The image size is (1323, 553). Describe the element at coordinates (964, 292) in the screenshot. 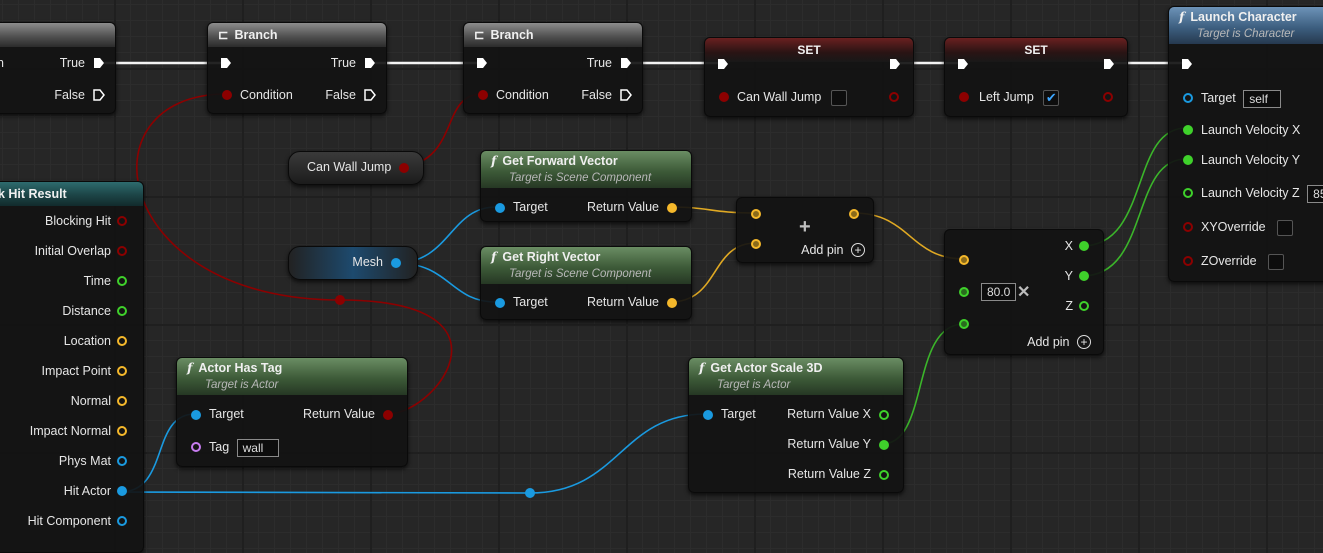

I see `float-in-pin-a` at that location.